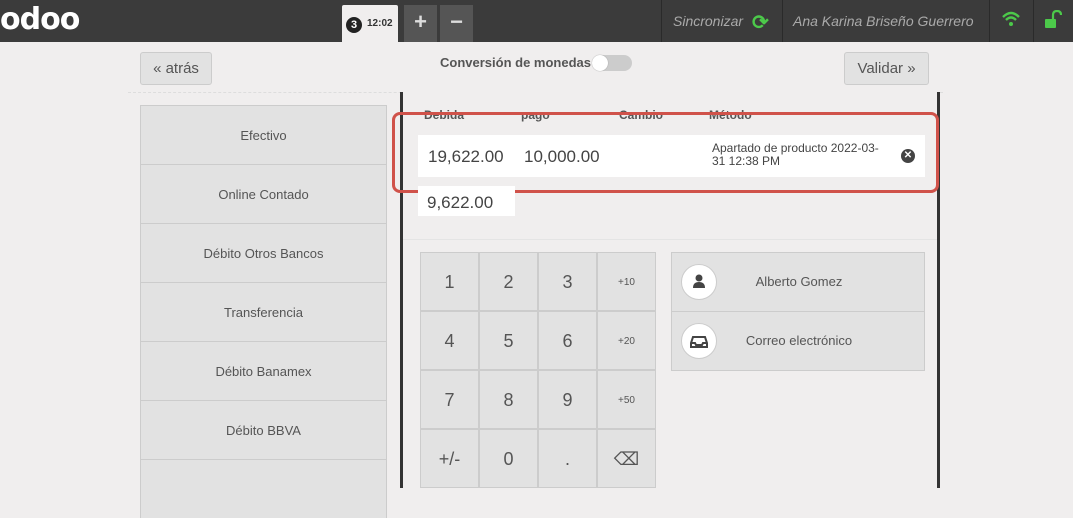  I want to click on numpad-key-2: 2, so click(508, 281).